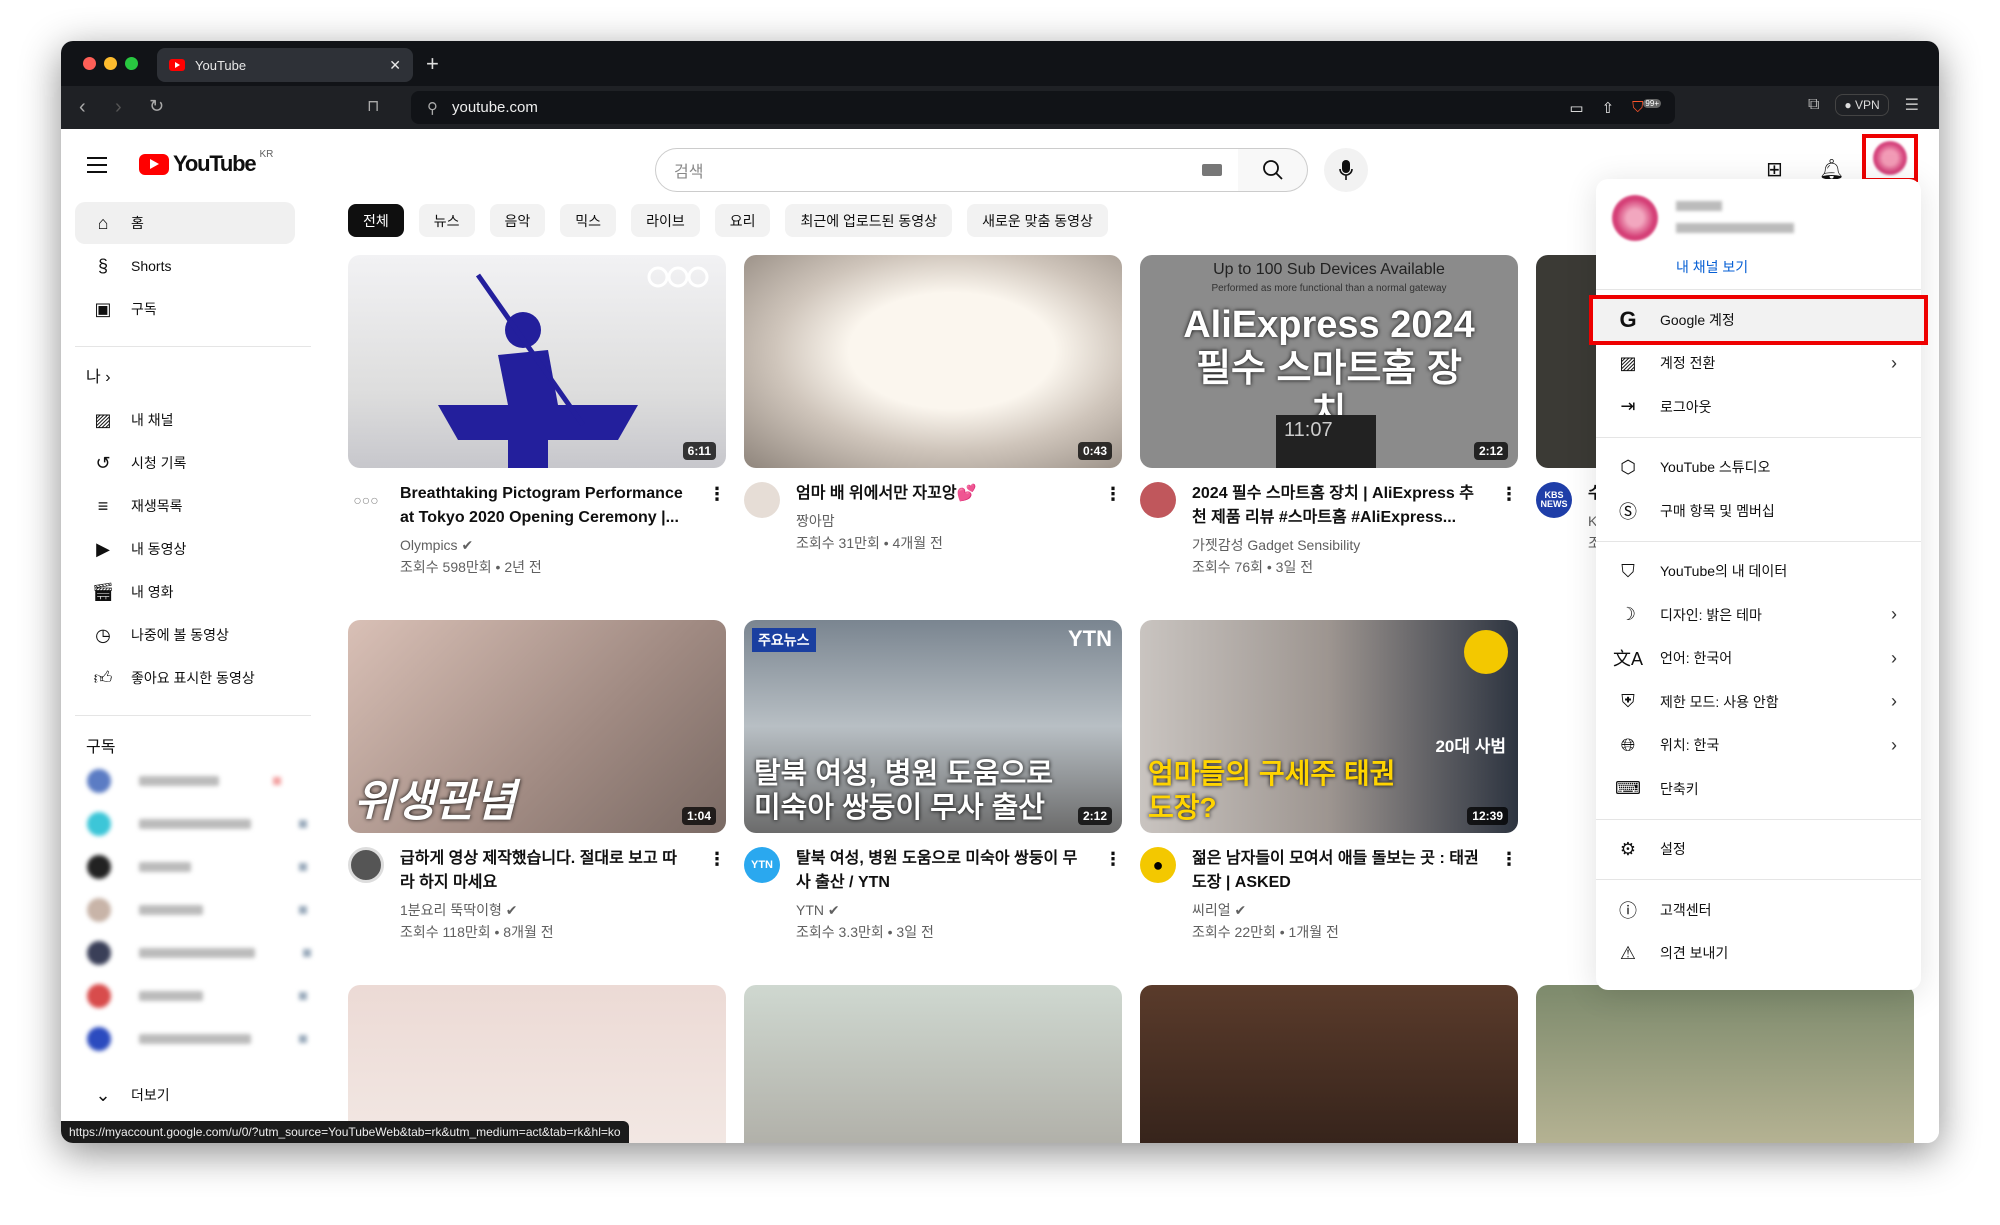 This screenshot has width=2000, height=1225. What do you see at coordinates (185, 223) in the screenshot?
I see `sidebar-item-home: ⌂ 홈` at bounding box center [185, 223].